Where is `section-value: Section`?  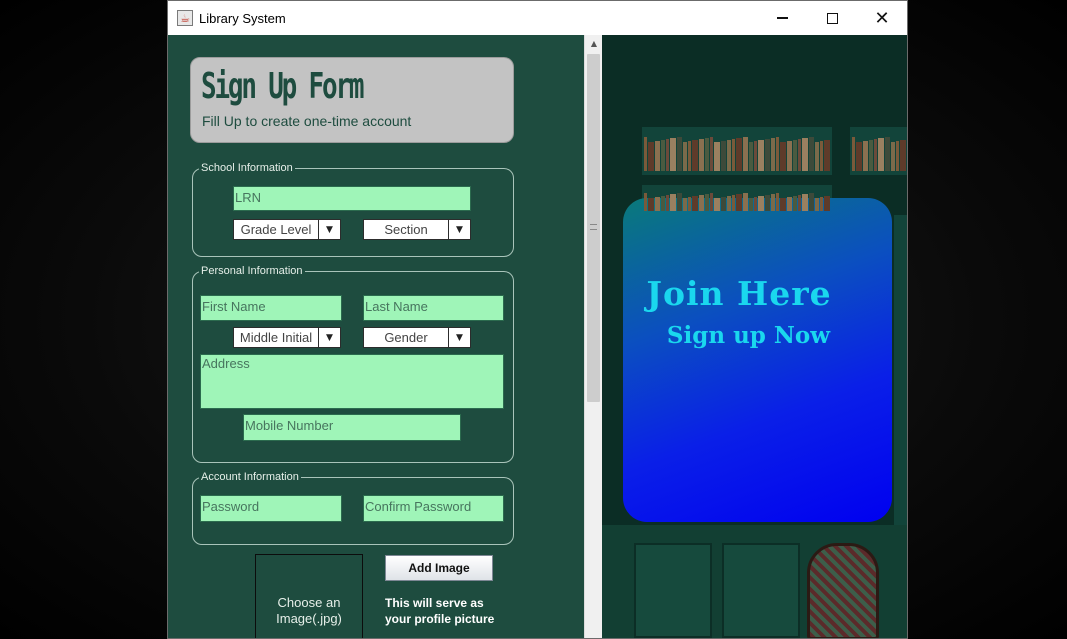
section-value: Section is located at coordinates (406, 229).